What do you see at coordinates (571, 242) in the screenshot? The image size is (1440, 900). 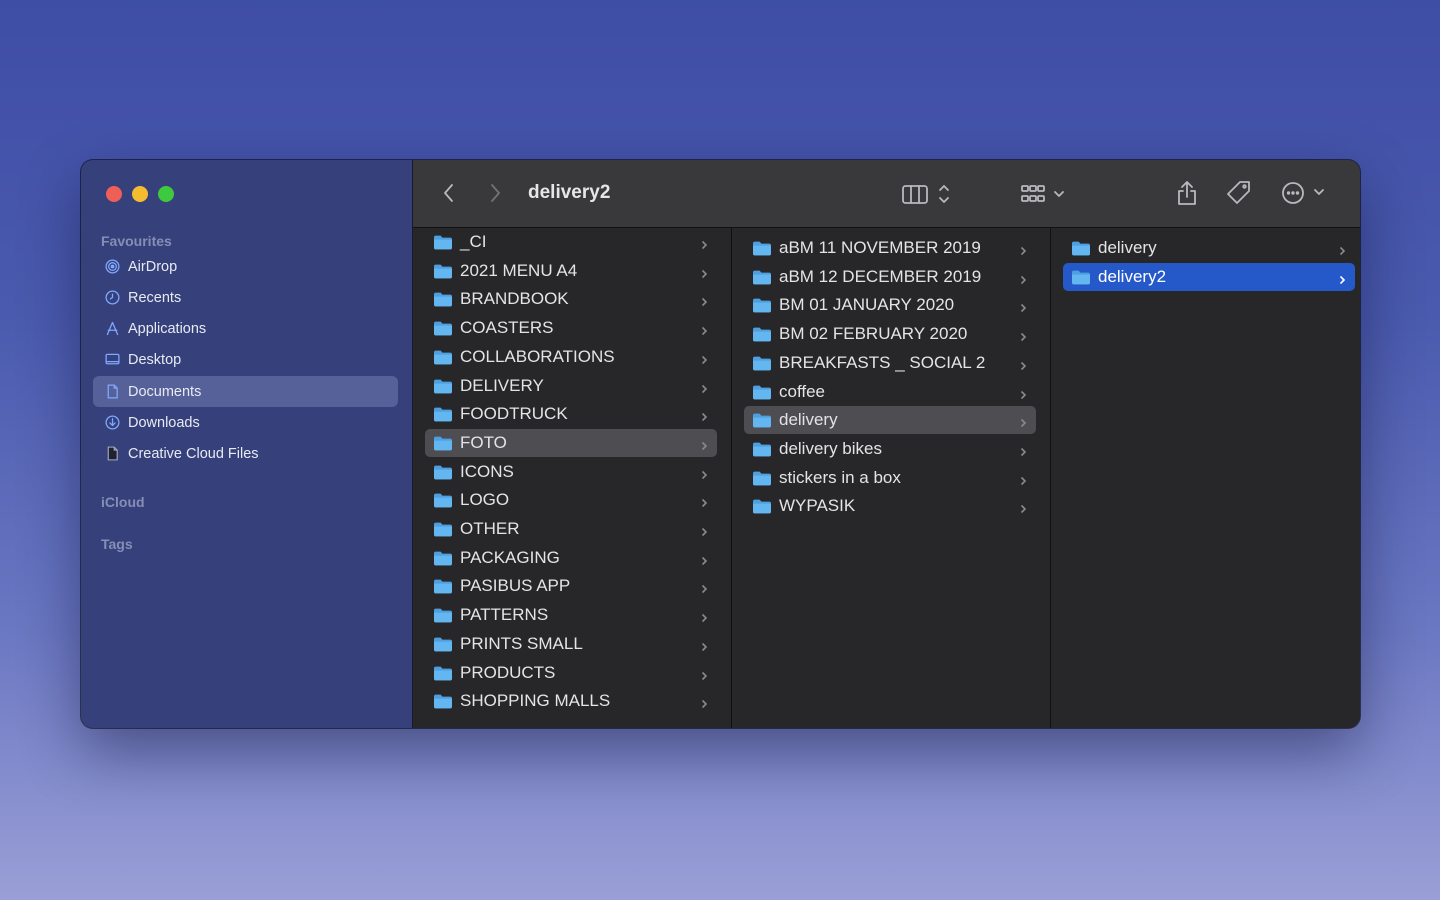 I see `folder-row: _CI` at bounding box center [571, 242].